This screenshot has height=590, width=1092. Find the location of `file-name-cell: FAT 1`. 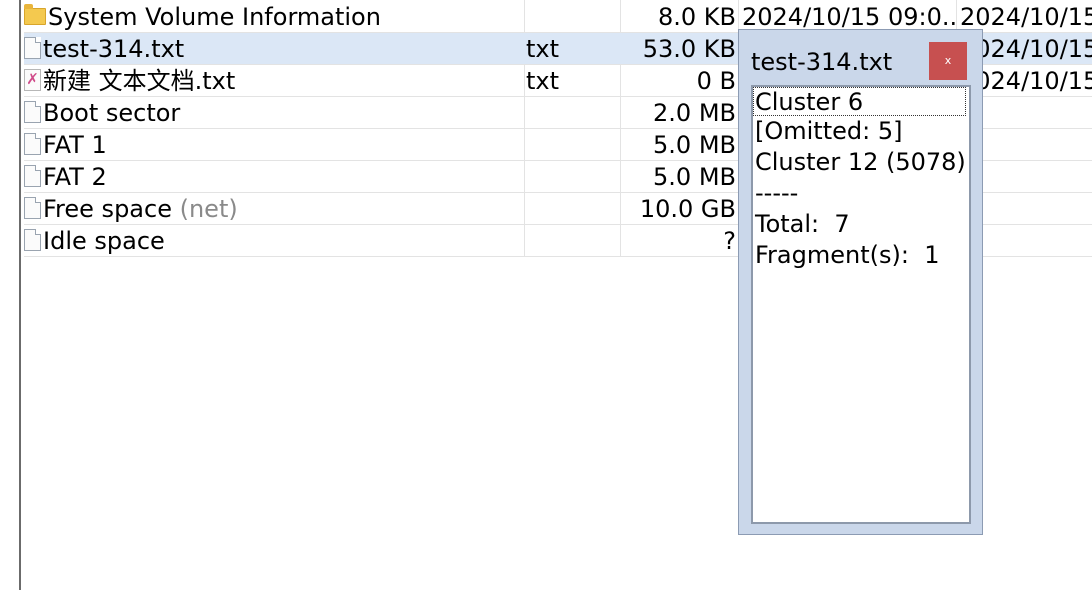

file-name-cell: FAT 1 is located at coordinates (273, 144).